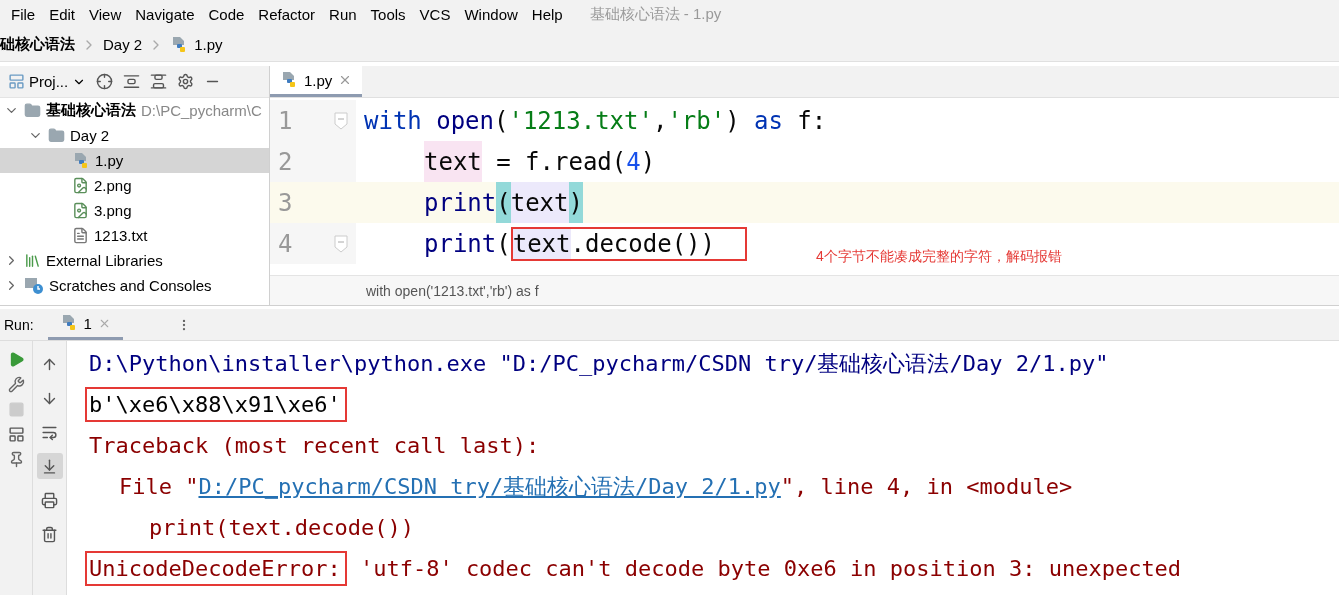 This screenshot has height=595, width=1339. I want to click on console-text: print(text.decode()), so click(281, 527).